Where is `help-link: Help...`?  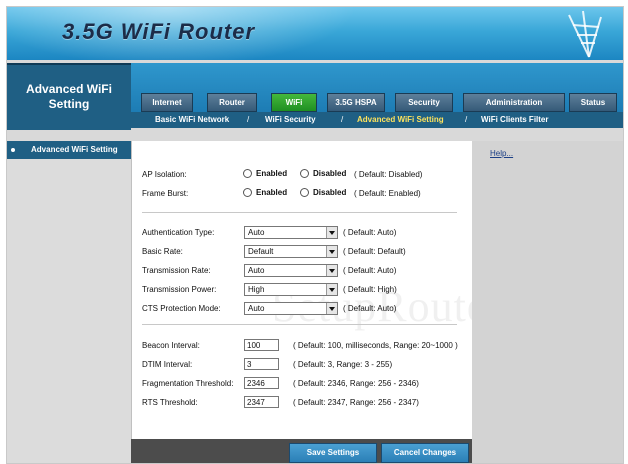 help-link: Help... is located at coordinates (501, 153).